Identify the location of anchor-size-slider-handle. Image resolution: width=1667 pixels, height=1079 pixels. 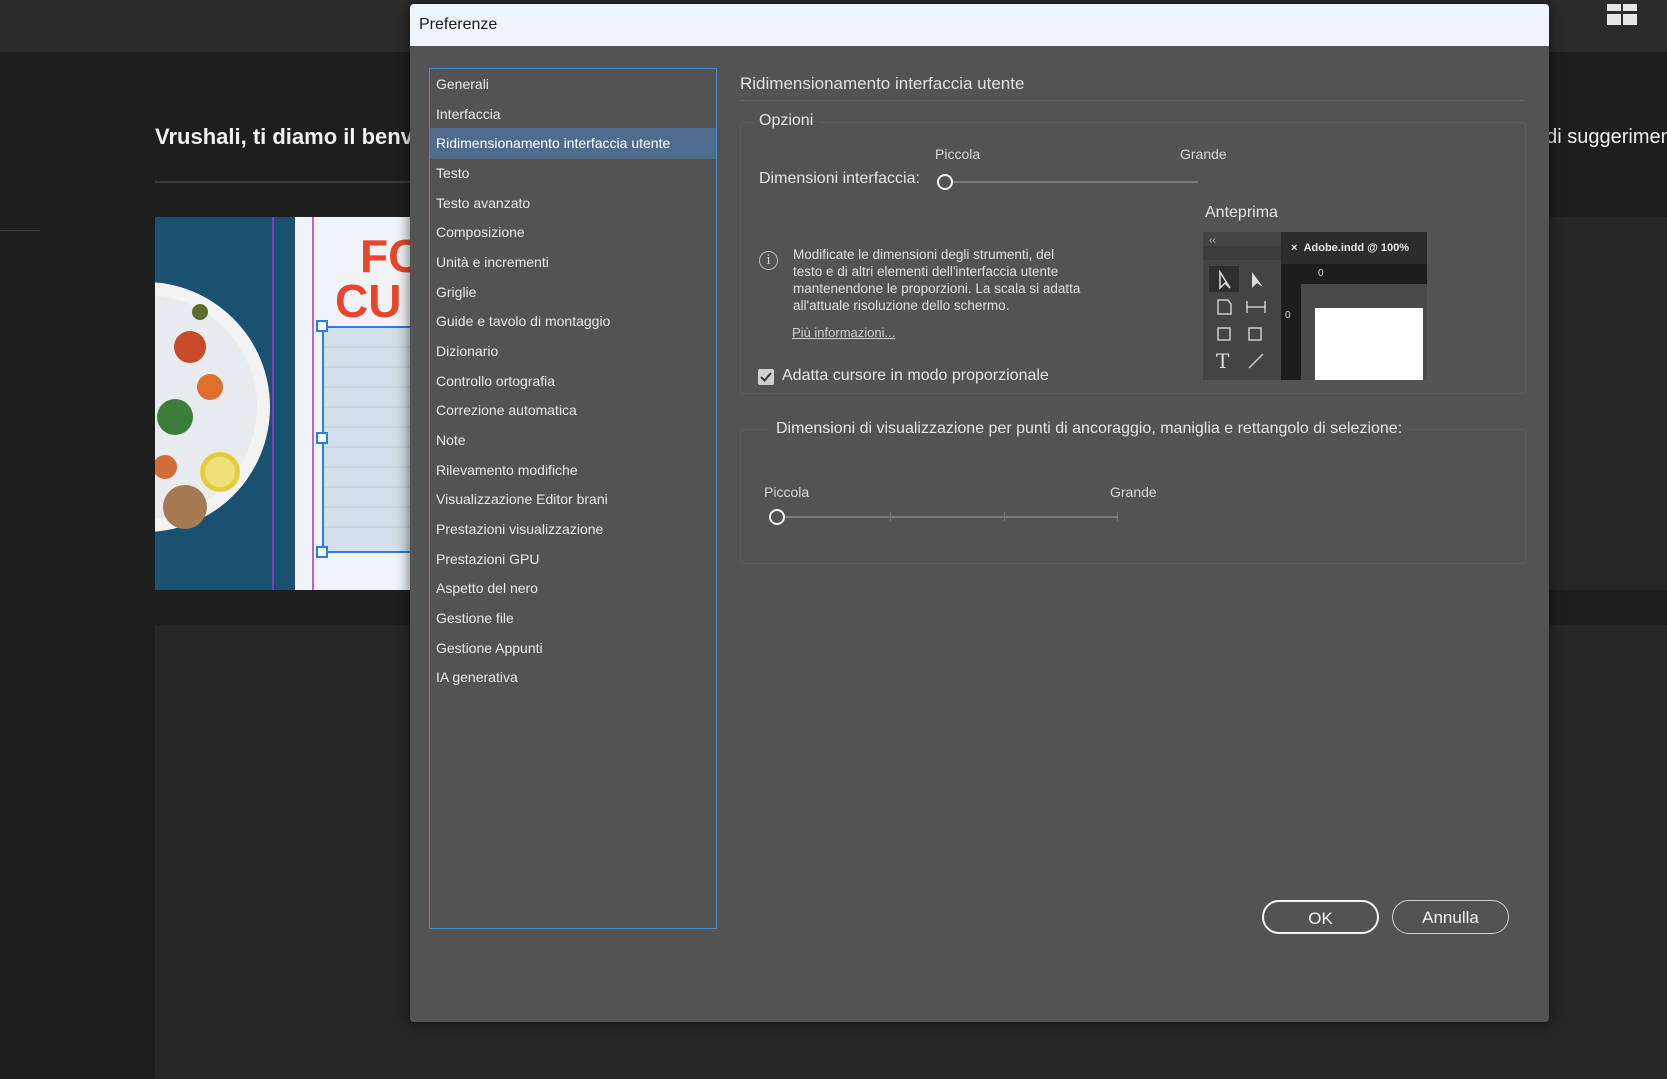
(777, 517).